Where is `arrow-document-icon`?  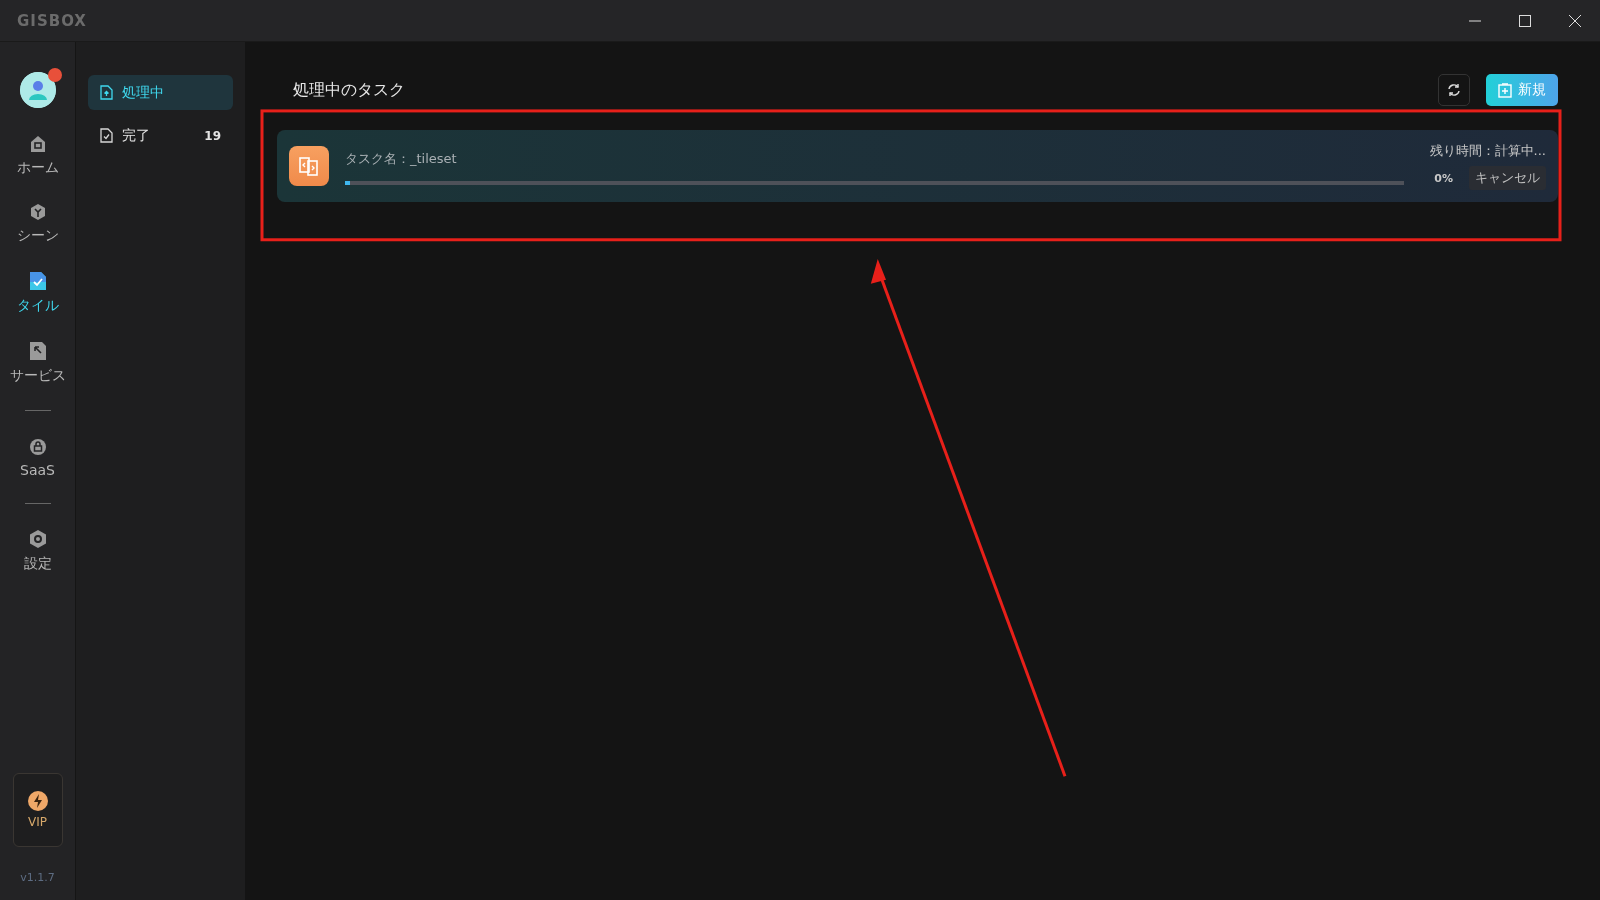 arrow-document-icon is located at coordinates (37, 351).